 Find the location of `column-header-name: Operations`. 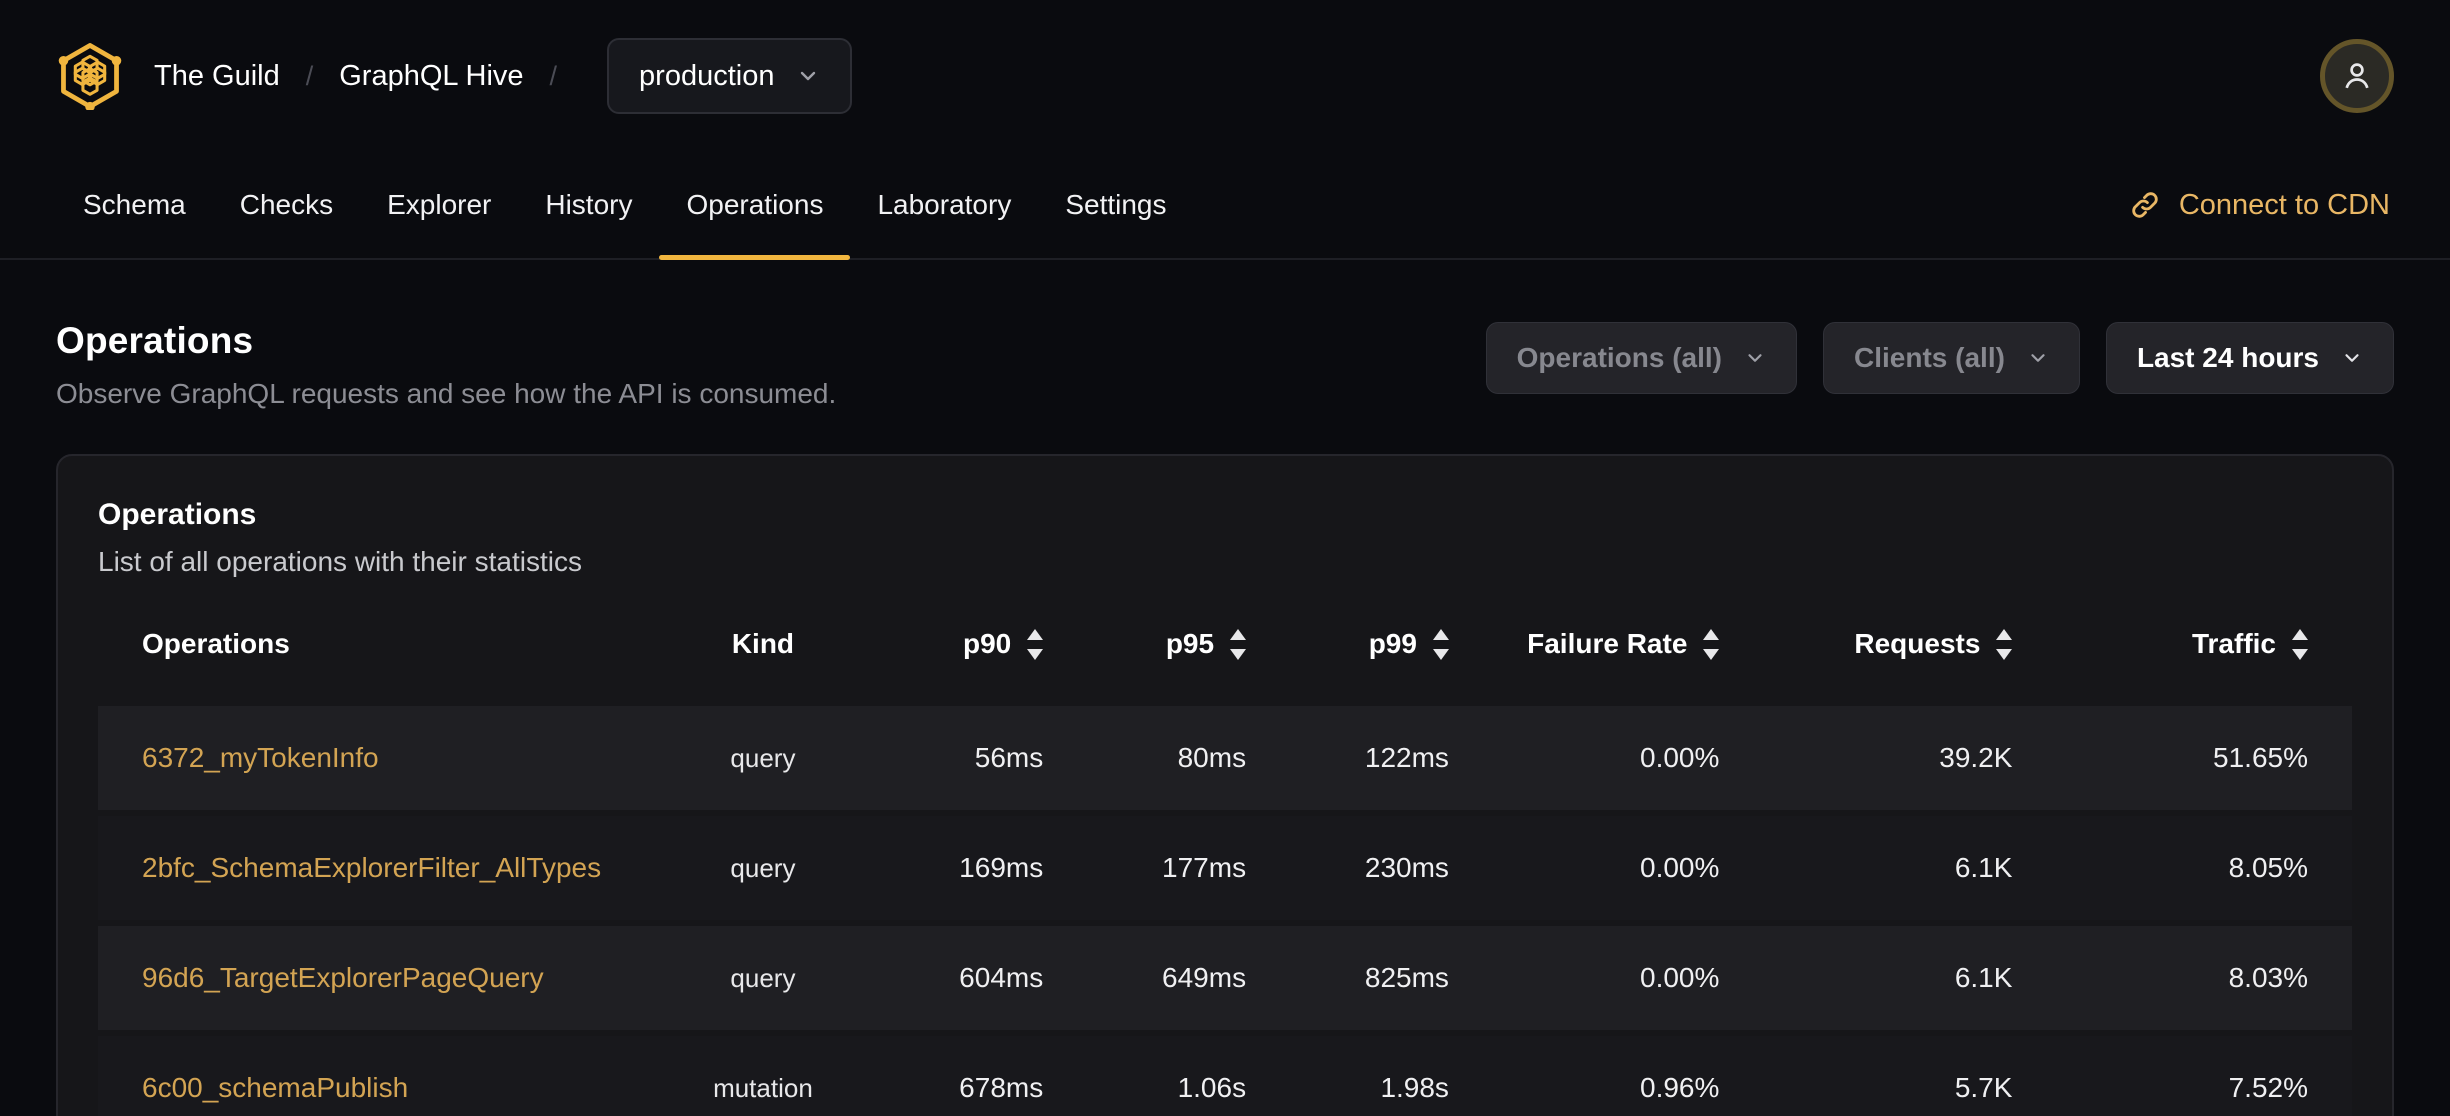

column-header-name: Operations is located at coordinates (380, 646).